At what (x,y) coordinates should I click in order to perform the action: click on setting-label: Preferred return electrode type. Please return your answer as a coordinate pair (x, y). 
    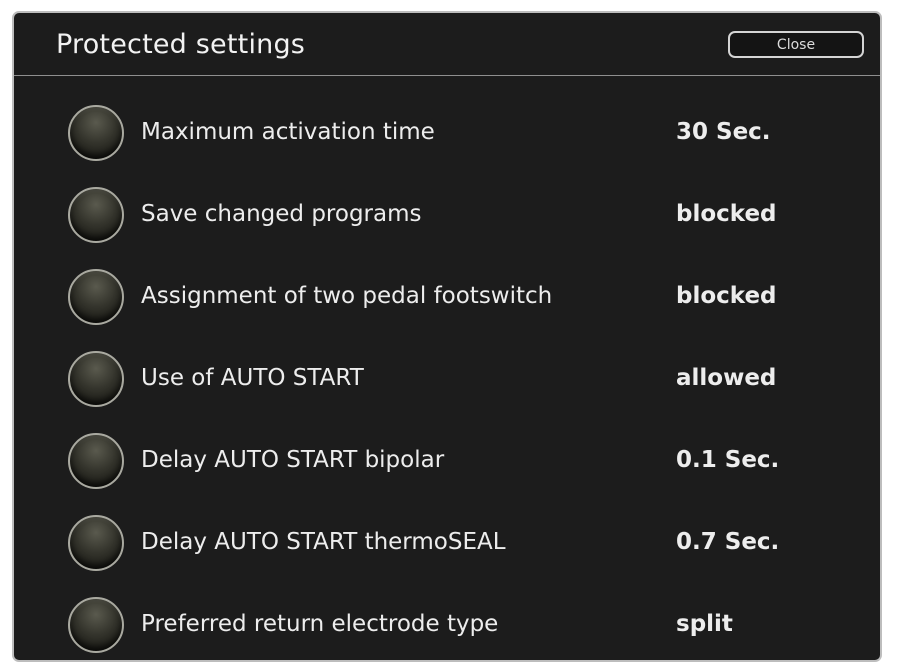
    Looking at the image, I should click on (320, 624).